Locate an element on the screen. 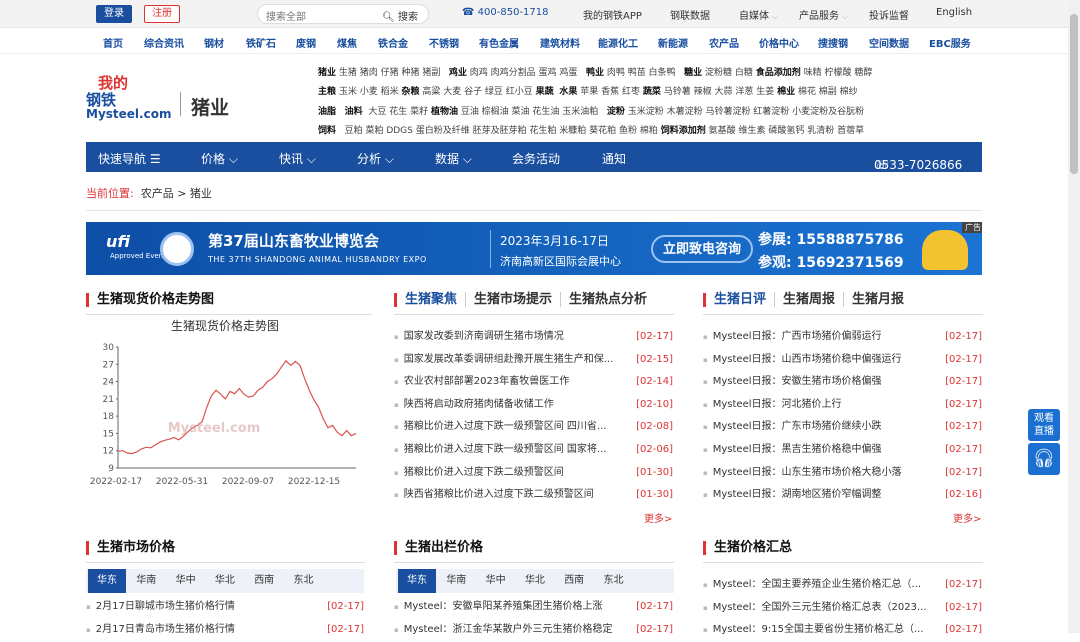  news-title: Mysteel日报：山东生猪市场价格大稳小落 is located at coordinates (807, 473).